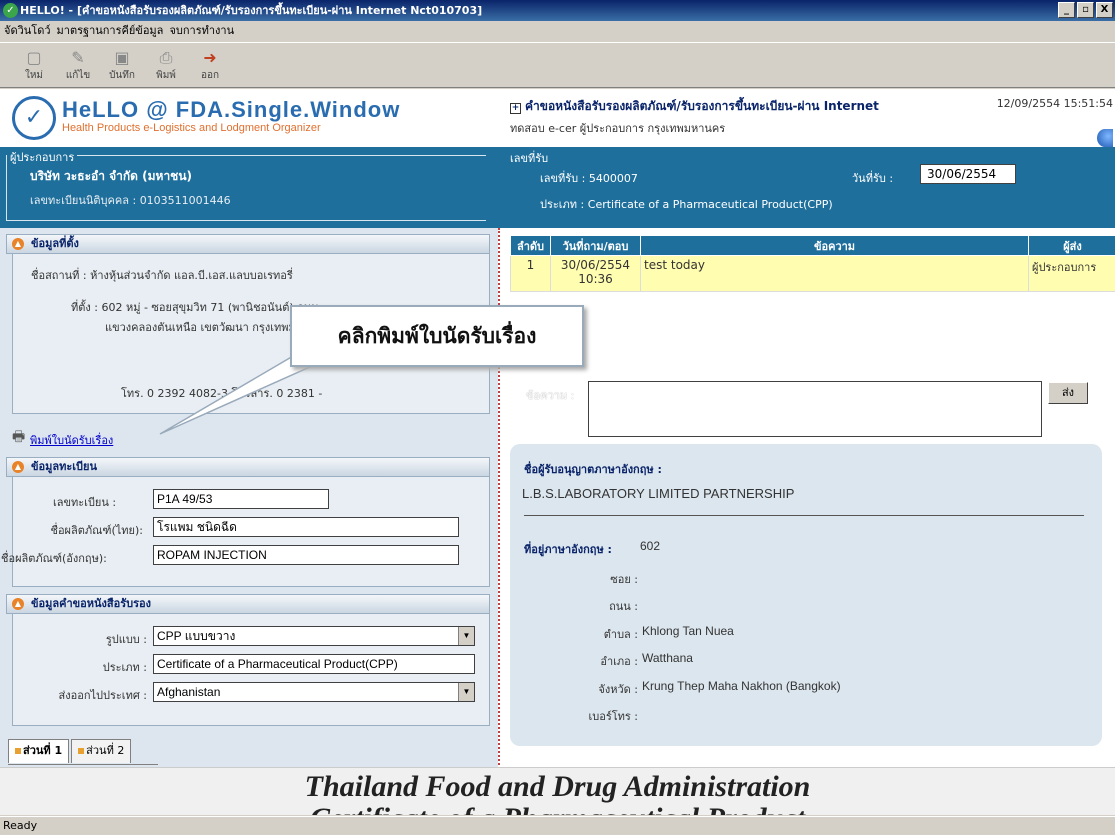 The image size is (1115, 835). Describe the element at coordinates (71, 558) in the screenshot. I see `name-en-label: ชื่อผลิตภัณฑ์(อังกฤษ):` at that location.